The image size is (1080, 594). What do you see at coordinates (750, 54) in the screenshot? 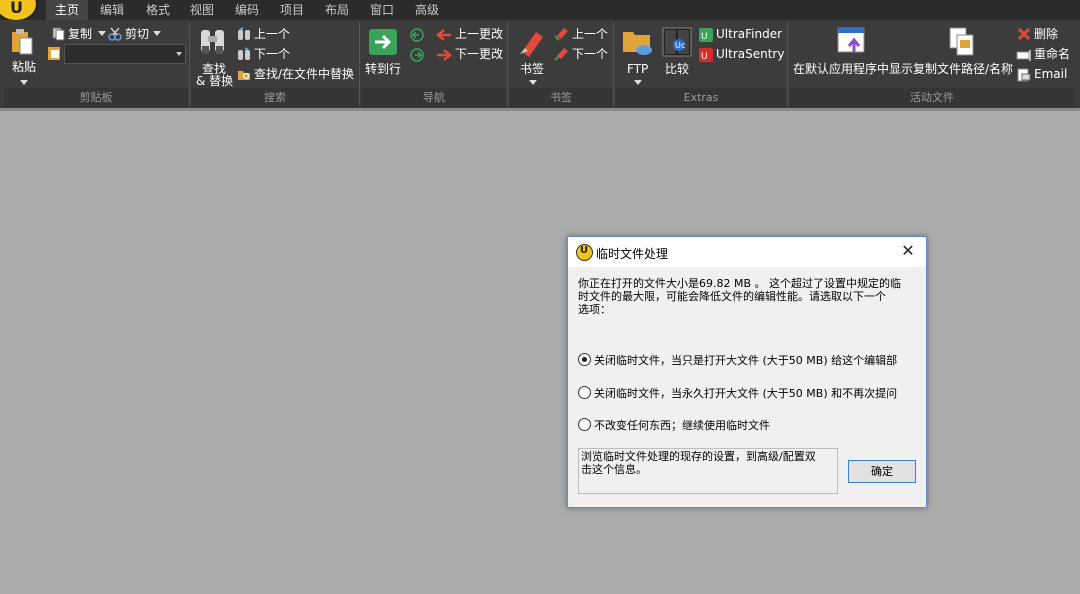
I see `ultrasentry-button: UltraSentry` at bounding box center [750, 54].